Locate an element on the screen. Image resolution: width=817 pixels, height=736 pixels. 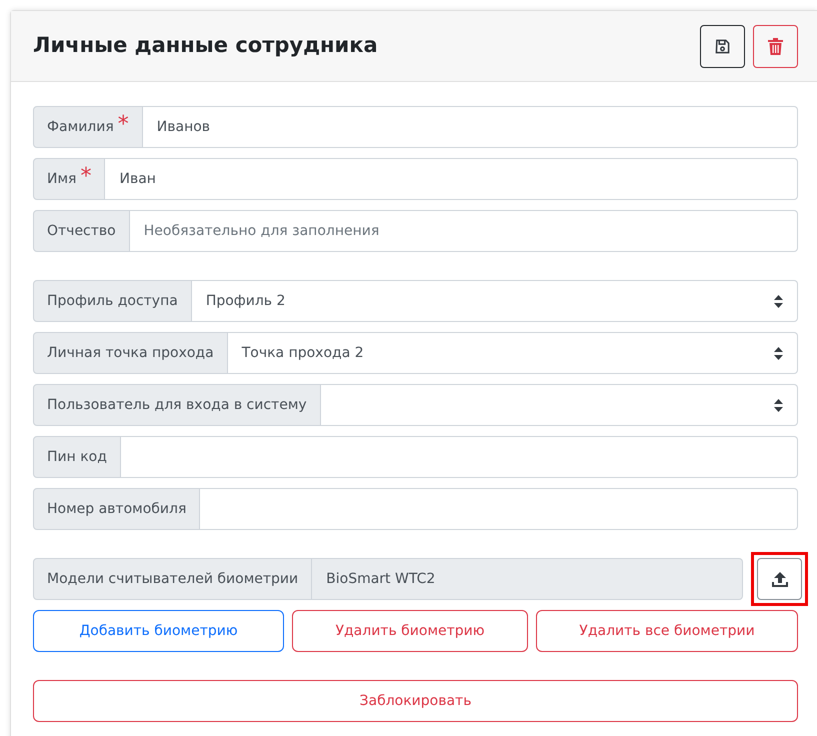
delete-button is located at coordinates (775, 46).